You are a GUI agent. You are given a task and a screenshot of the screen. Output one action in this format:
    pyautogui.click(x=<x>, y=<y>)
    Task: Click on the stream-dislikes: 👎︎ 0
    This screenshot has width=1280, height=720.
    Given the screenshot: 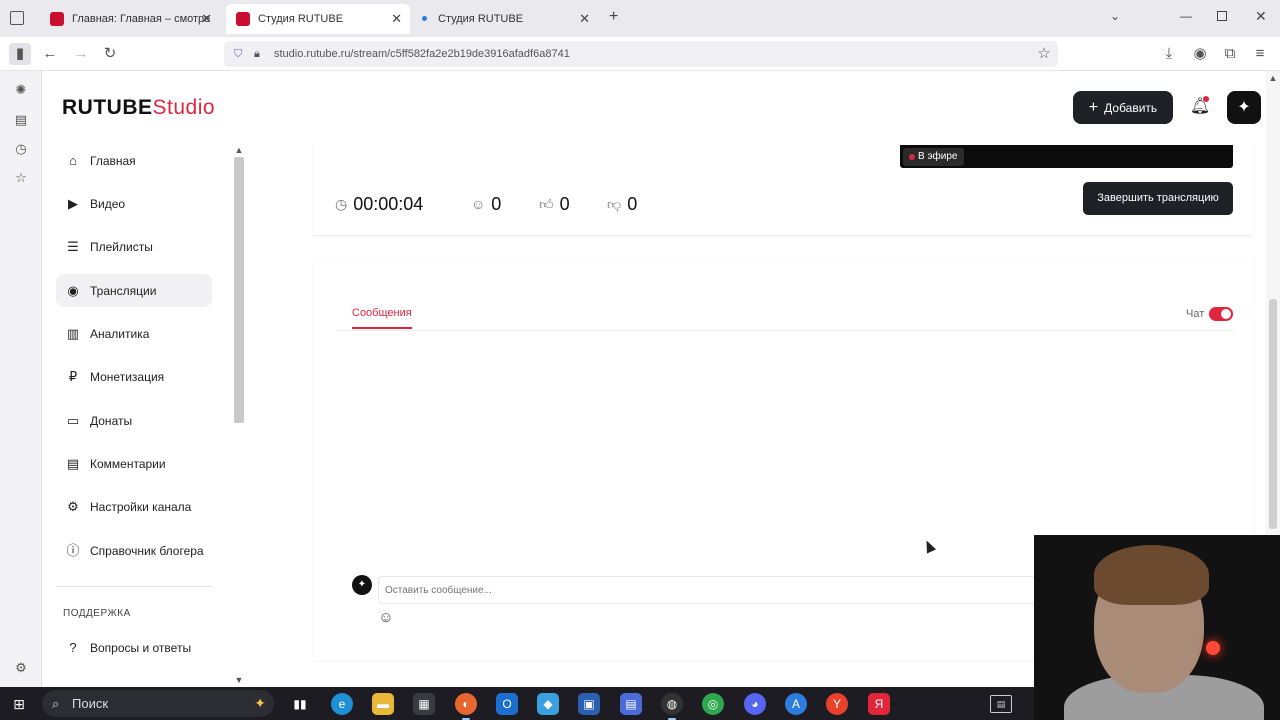 What is the action you would take?
    pyautogui.click(x=622, y=204)
    